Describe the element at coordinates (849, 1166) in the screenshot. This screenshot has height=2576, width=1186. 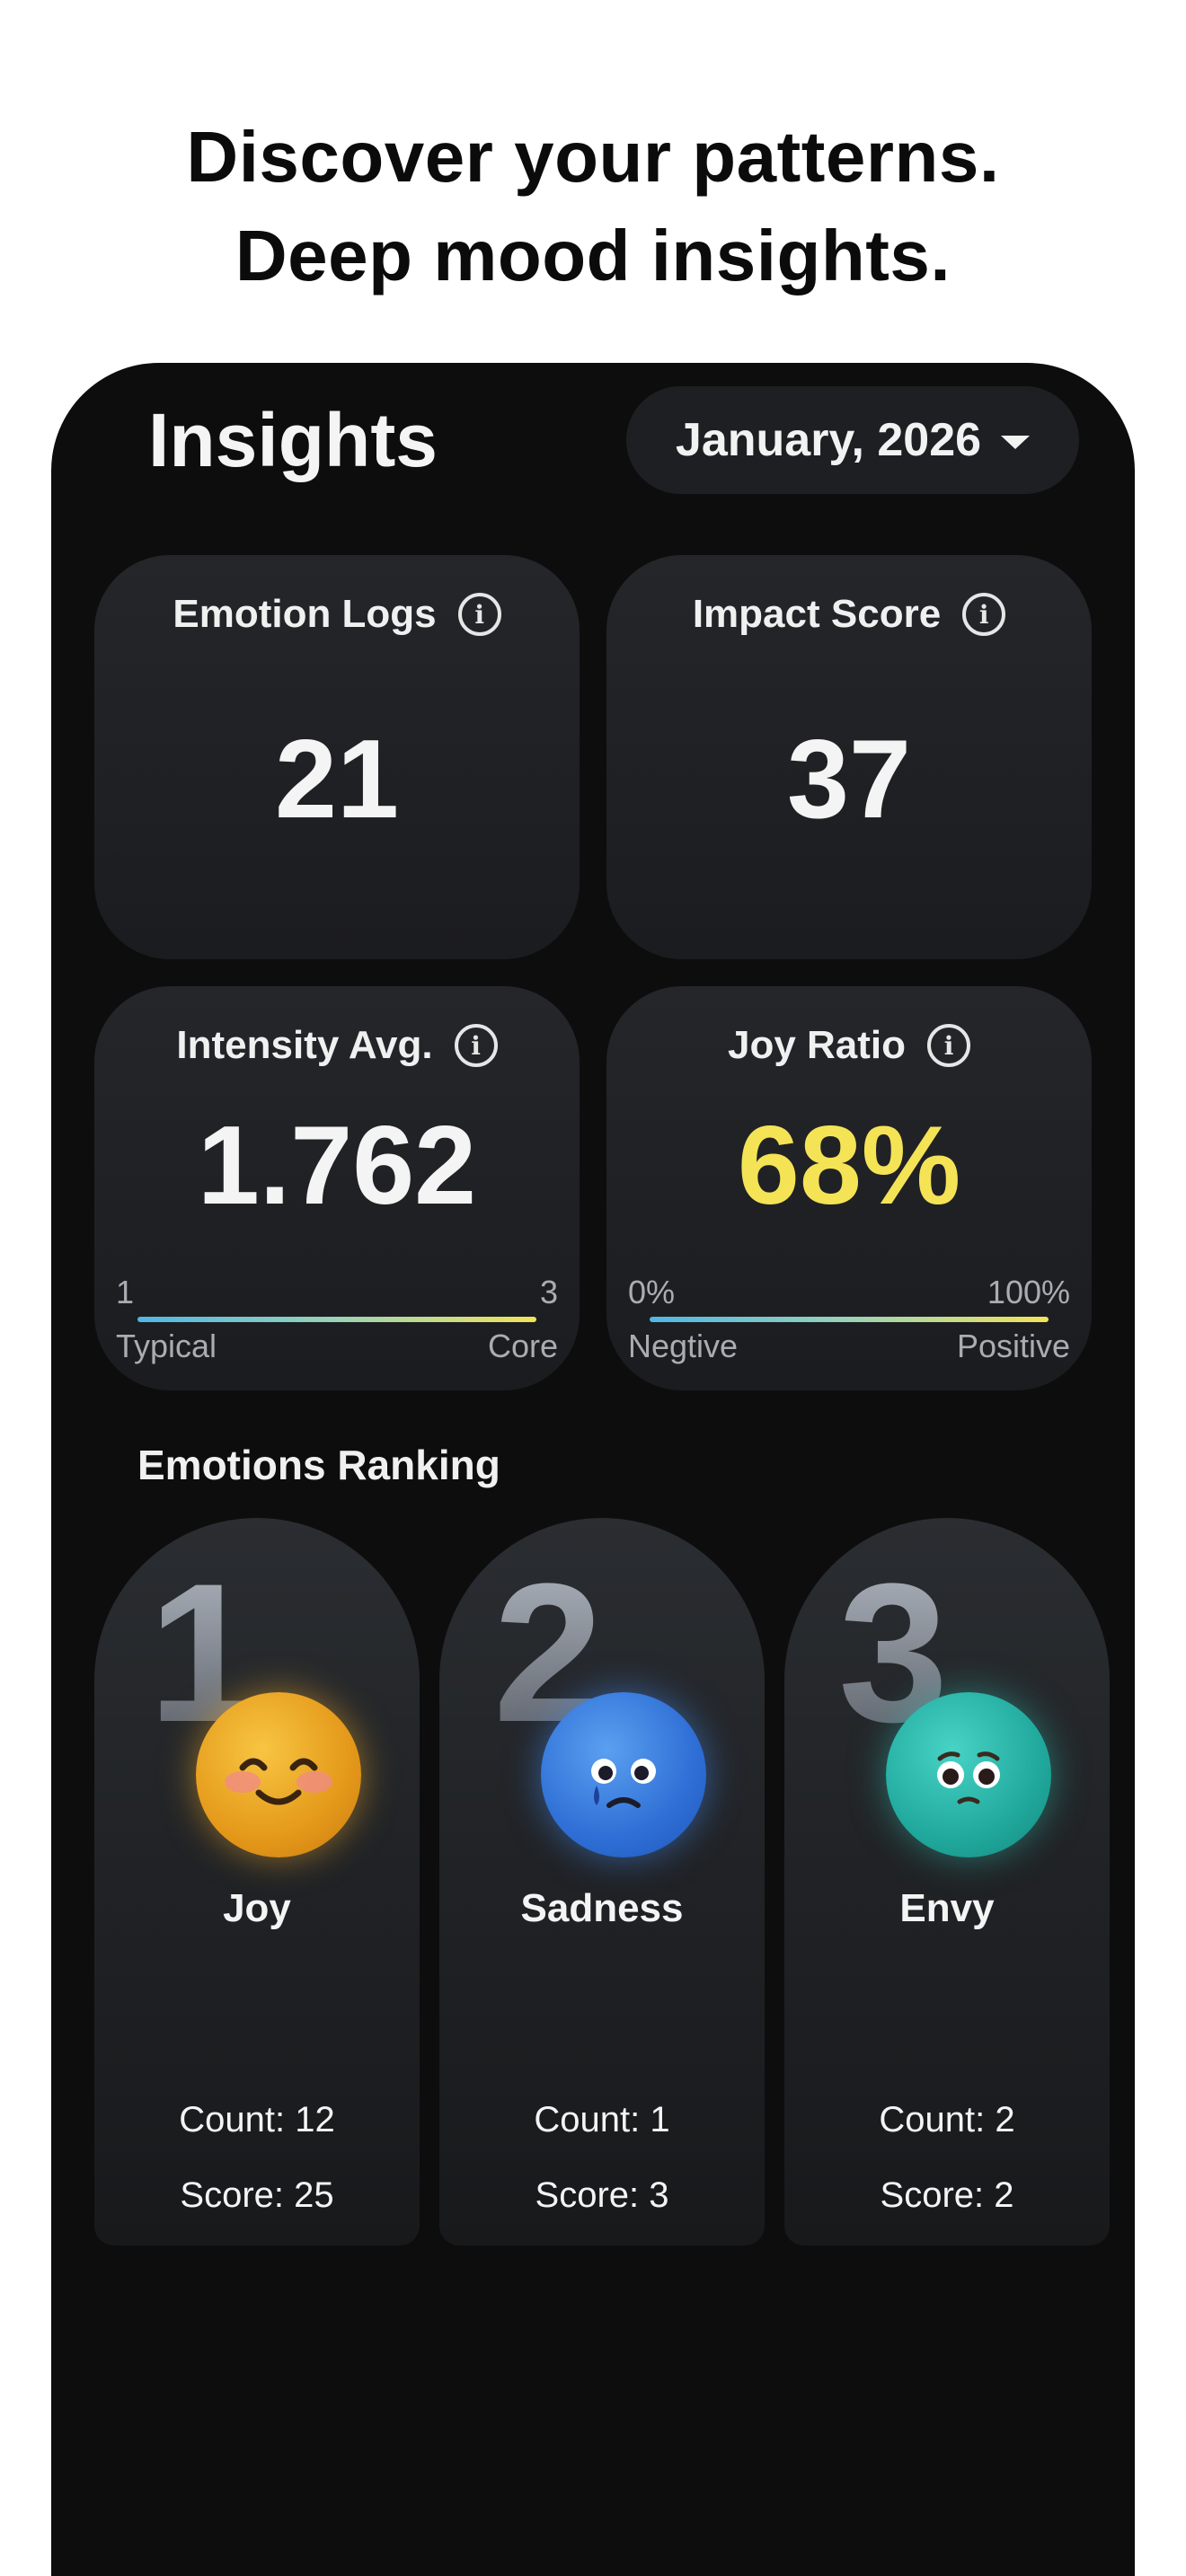
I see `joy-ratio-value: 68%` at that location.